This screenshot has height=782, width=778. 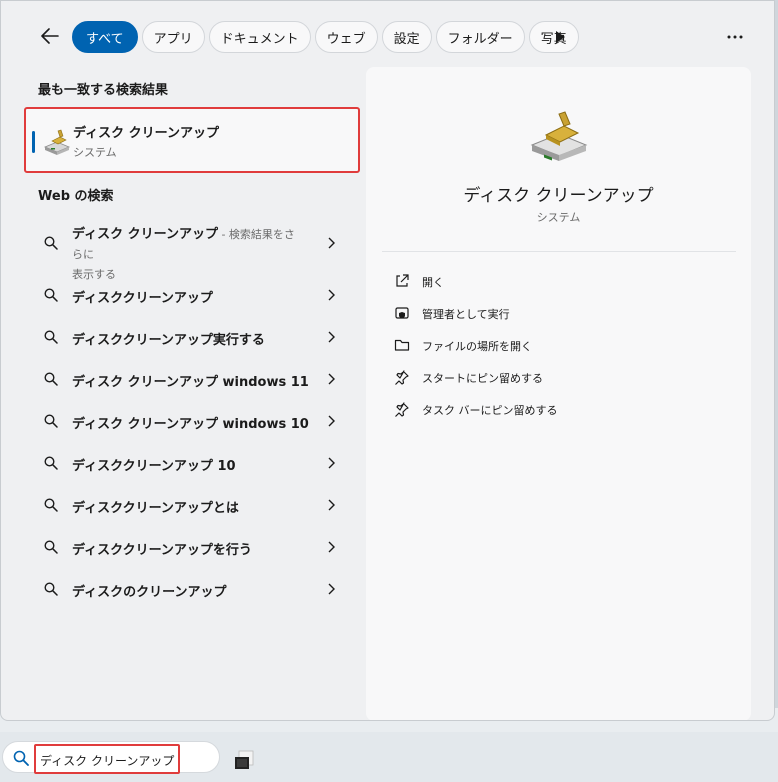 I want to click on open-file-location-label: ファイルの場所を開く, so click(x=477, y=346).